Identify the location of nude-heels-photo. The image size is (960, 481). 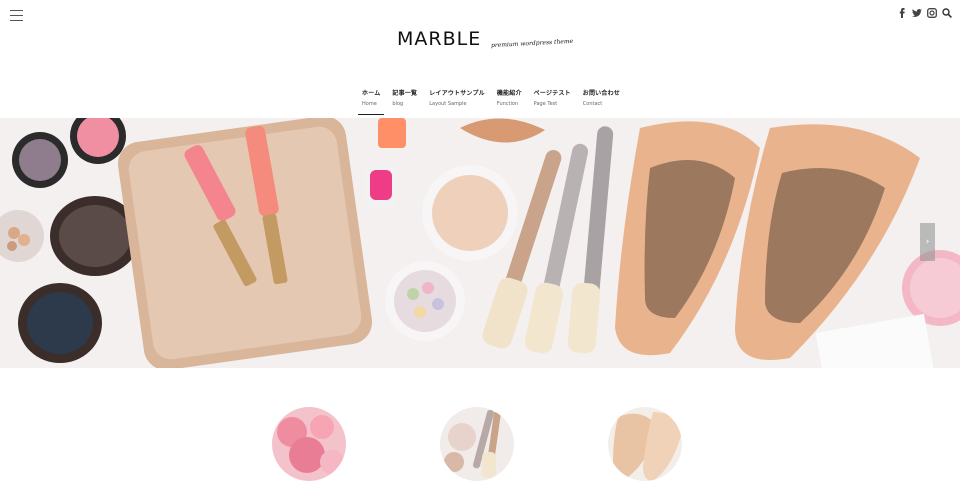
(645, 444).